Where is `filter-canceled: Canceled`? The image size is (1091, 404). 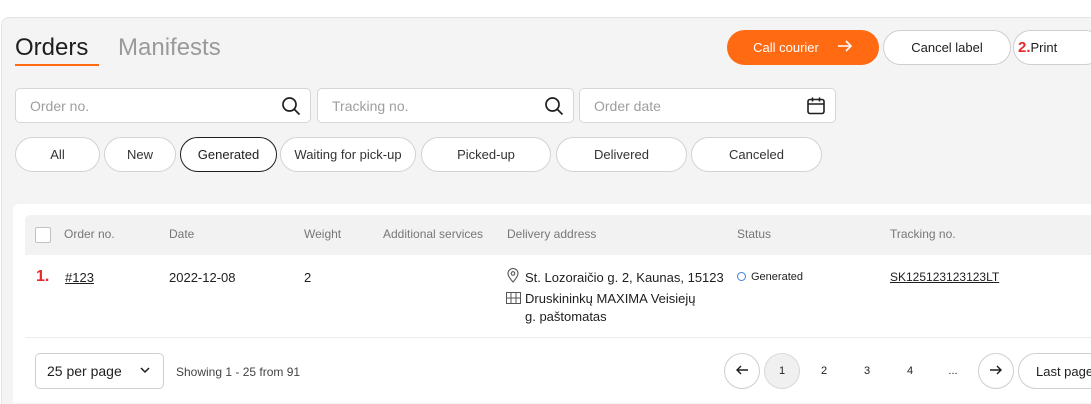 filter-canceled: Canceled is located at coordinates (756, 154).